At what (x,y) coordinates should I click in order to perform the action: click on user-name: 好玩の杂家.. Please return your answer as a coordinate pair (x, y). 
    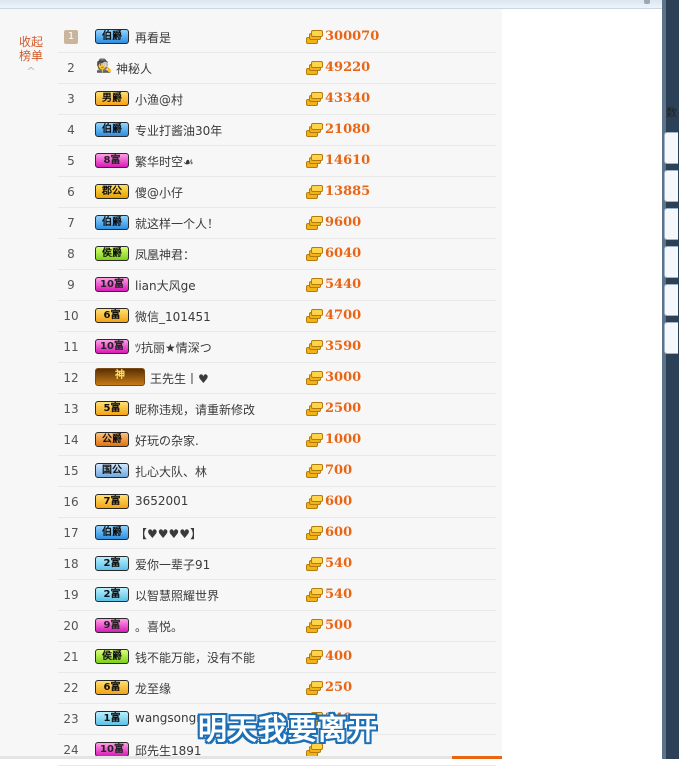
    Looking at the image, I should click on (167, 440).